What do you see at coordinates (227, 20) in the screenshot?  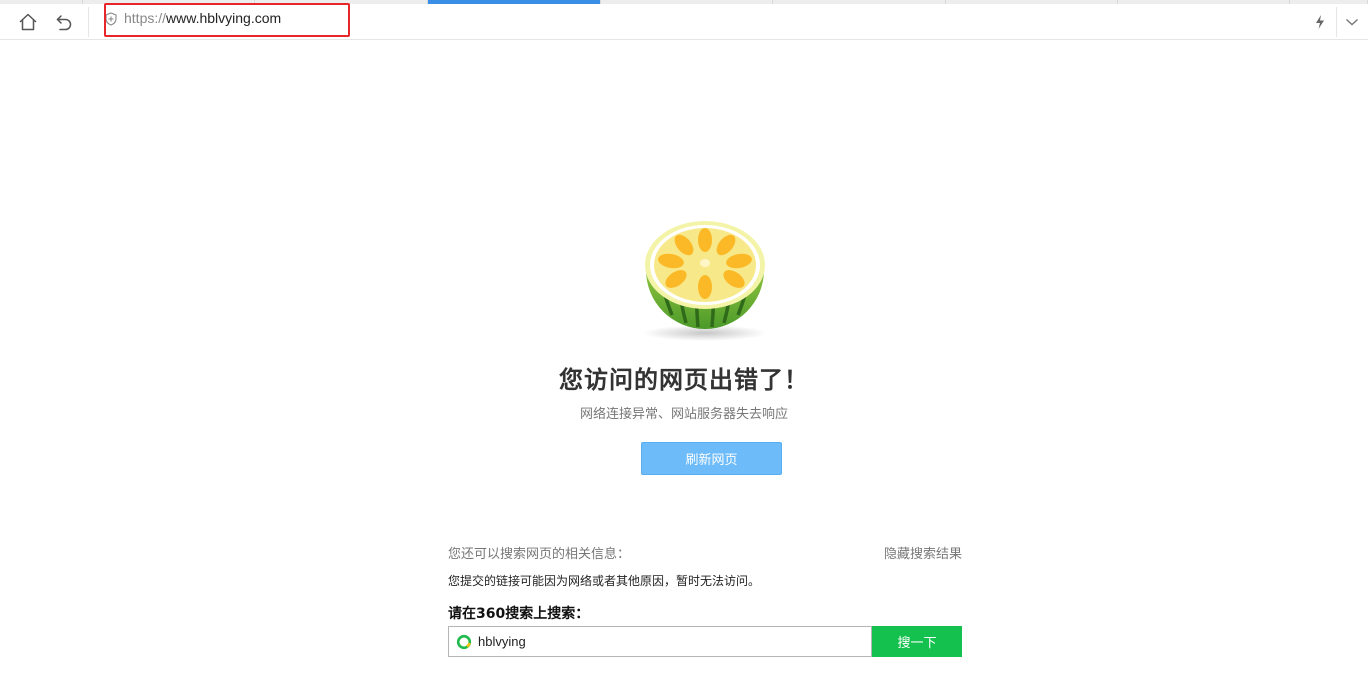 I see `address-bar-highlight` at bounding box center [227, 20].